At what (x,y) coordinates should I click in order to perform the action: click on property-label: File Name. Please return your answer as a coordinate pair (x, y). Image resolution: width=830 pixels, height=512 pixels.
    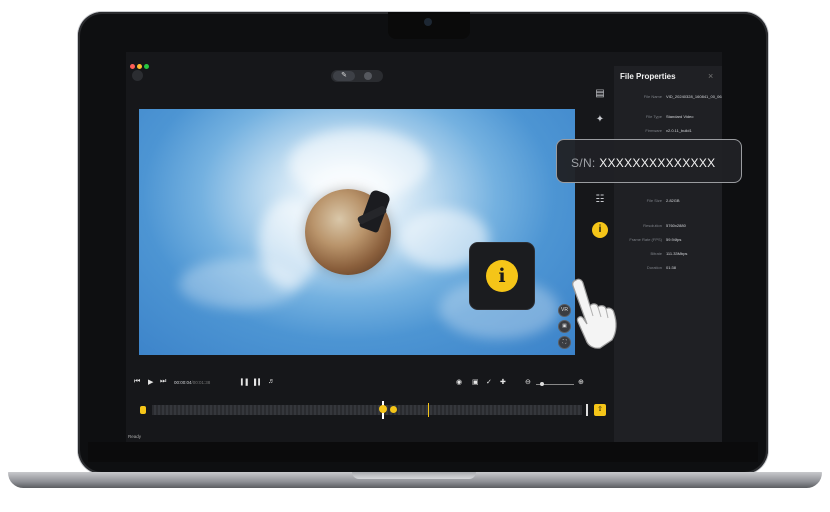
    Looking at the image, I should click on (652, 96).